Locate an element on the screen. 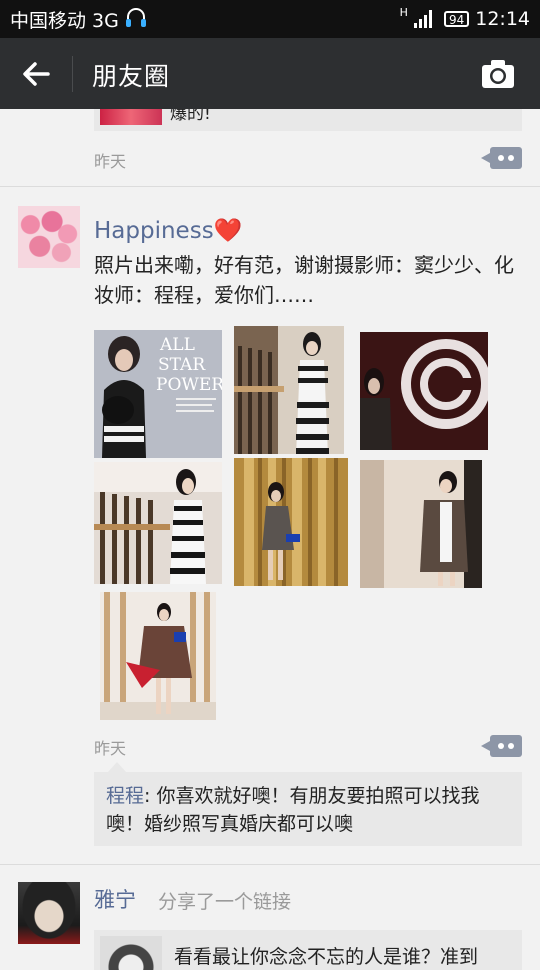  shared-link-card: 看看最让你念念不忘的人是谁？准到 is located at coordinates (308, 950).